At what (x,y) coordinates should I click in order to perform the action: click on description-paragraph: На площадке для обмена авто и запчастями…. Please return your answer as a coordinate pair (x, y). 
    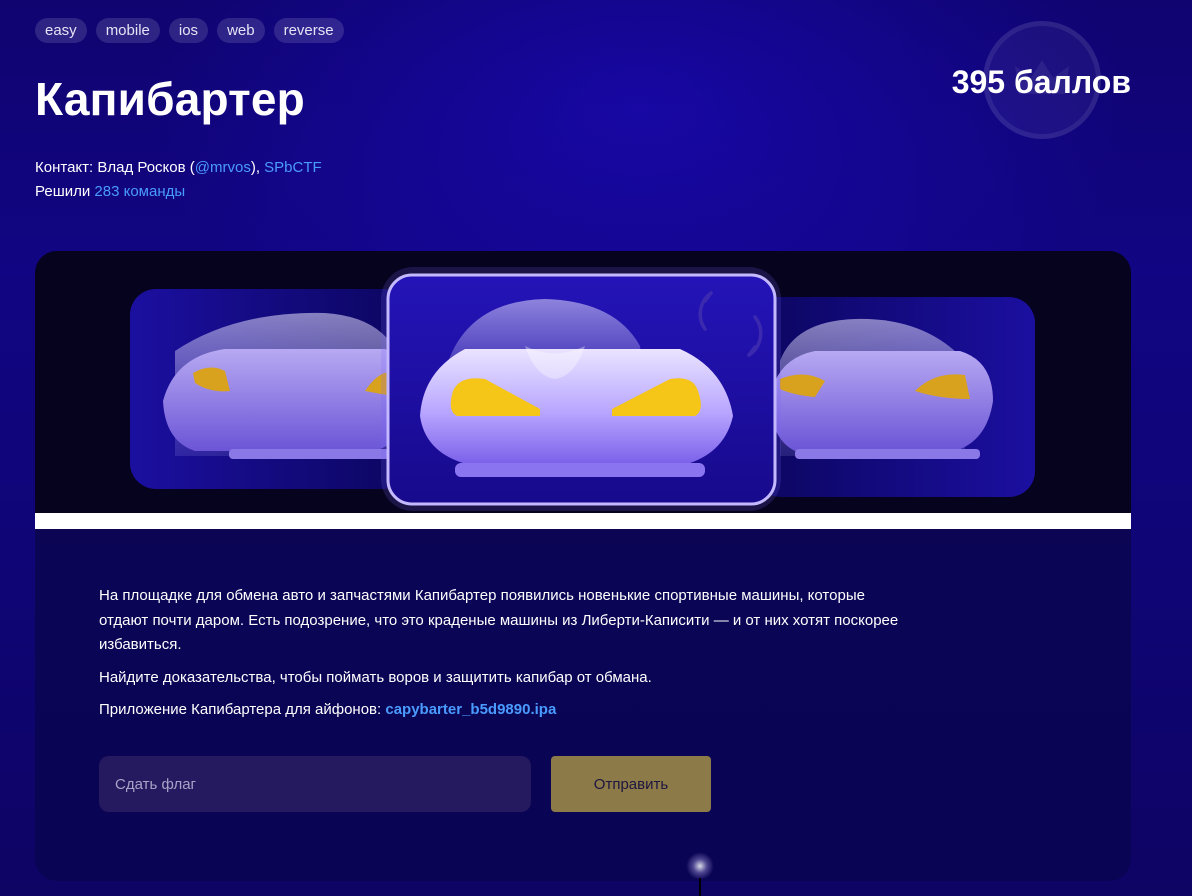
    Looking at the image, I should click on (499, 620).